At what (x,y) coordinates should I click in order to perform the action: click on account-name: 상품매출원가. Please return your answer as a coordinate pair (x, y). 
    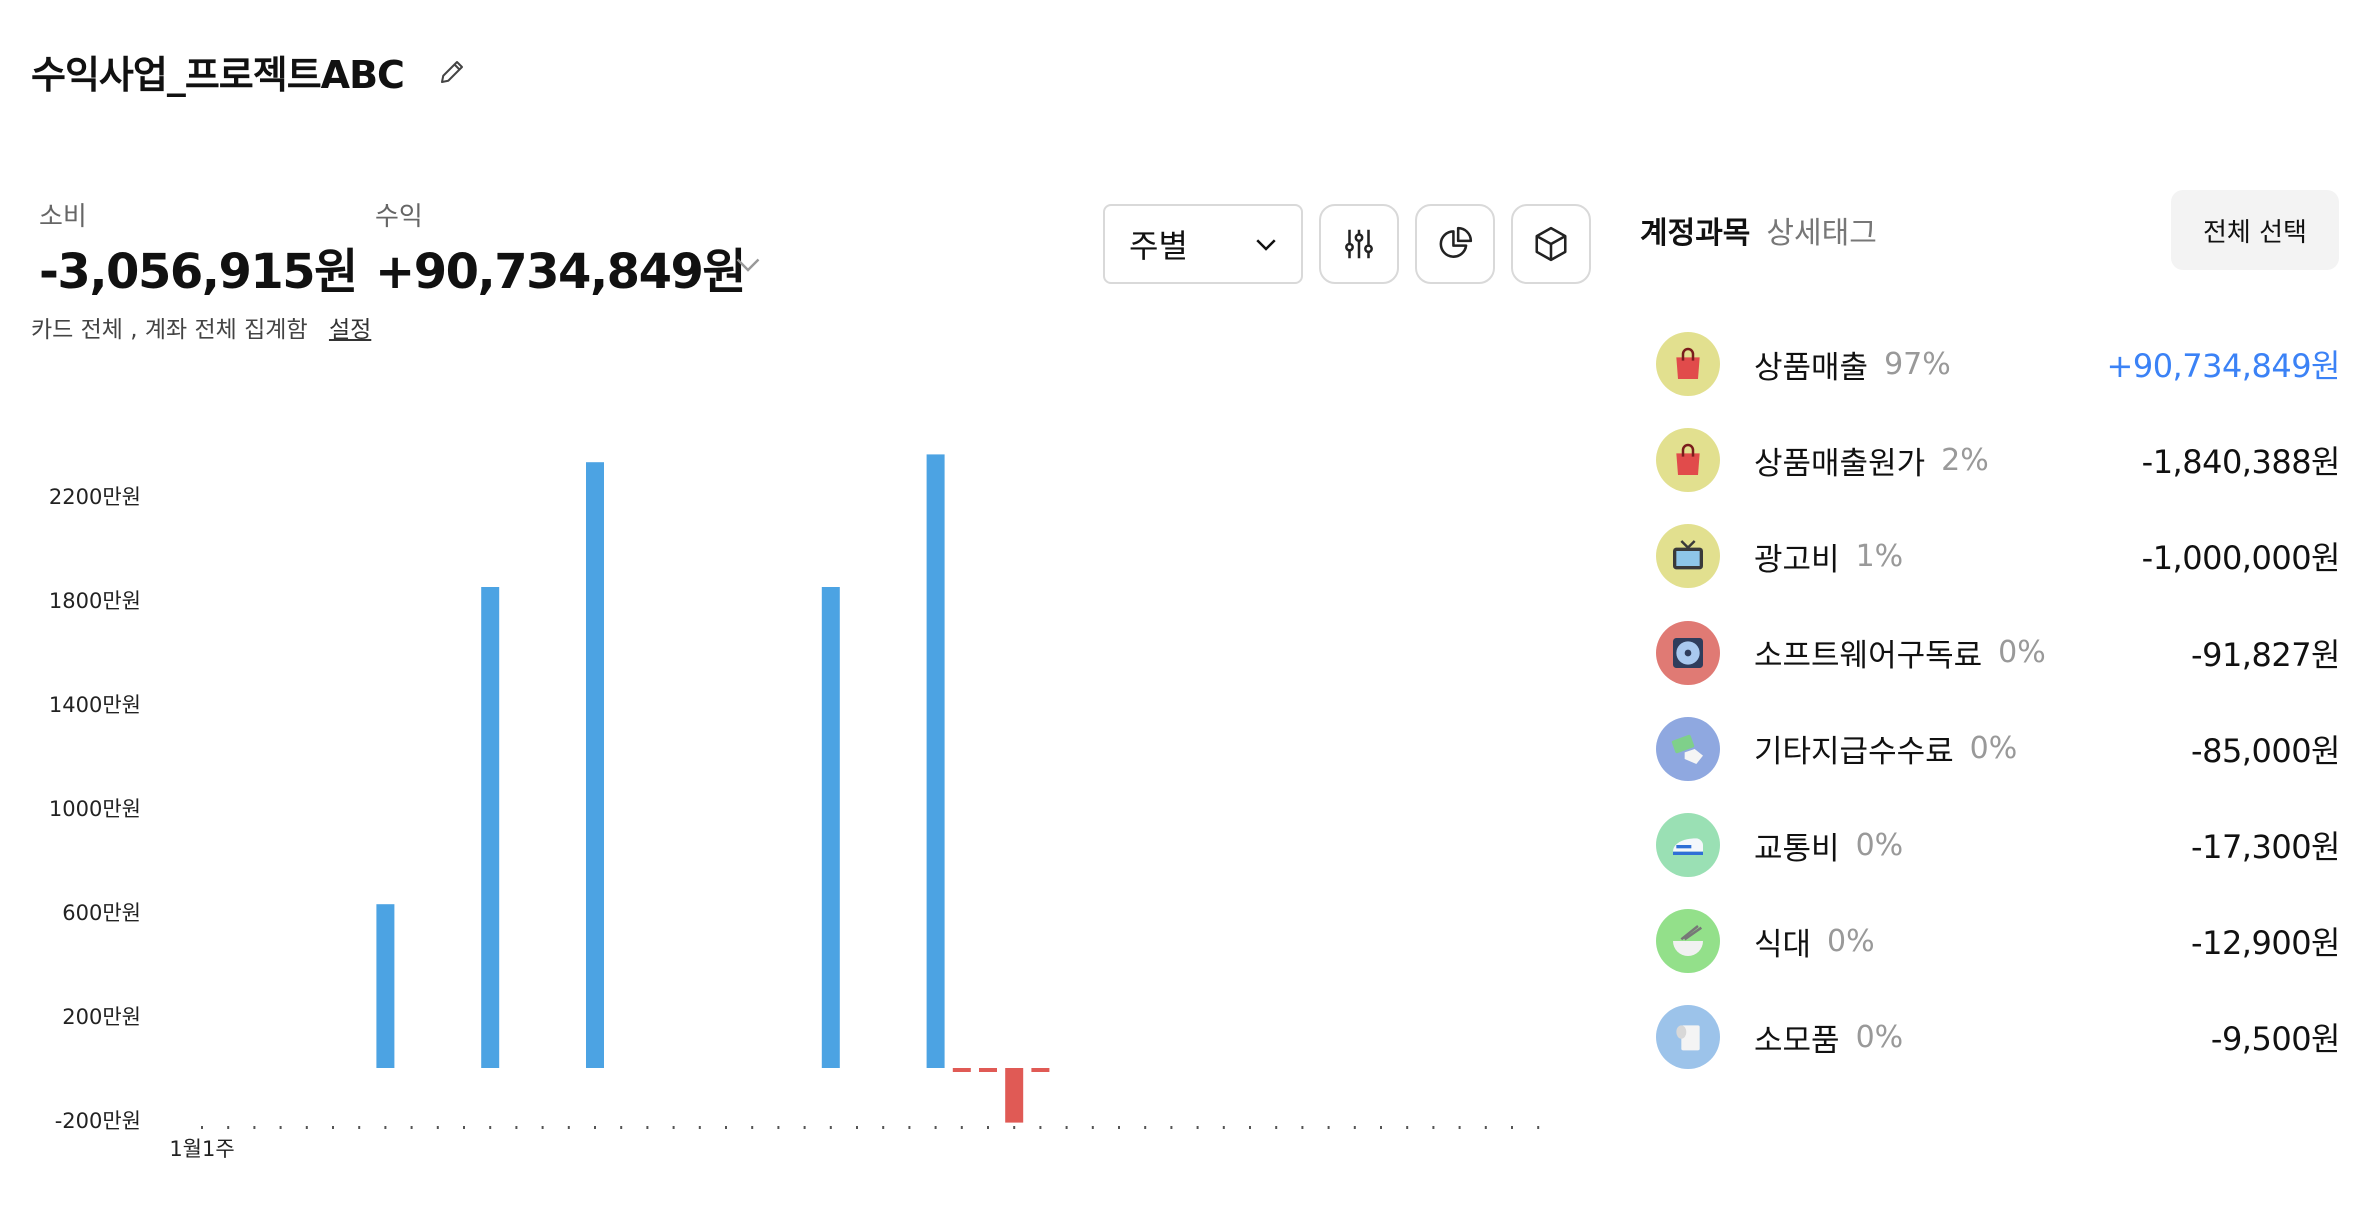
    Looking at the image, I should click on (1840, 463).